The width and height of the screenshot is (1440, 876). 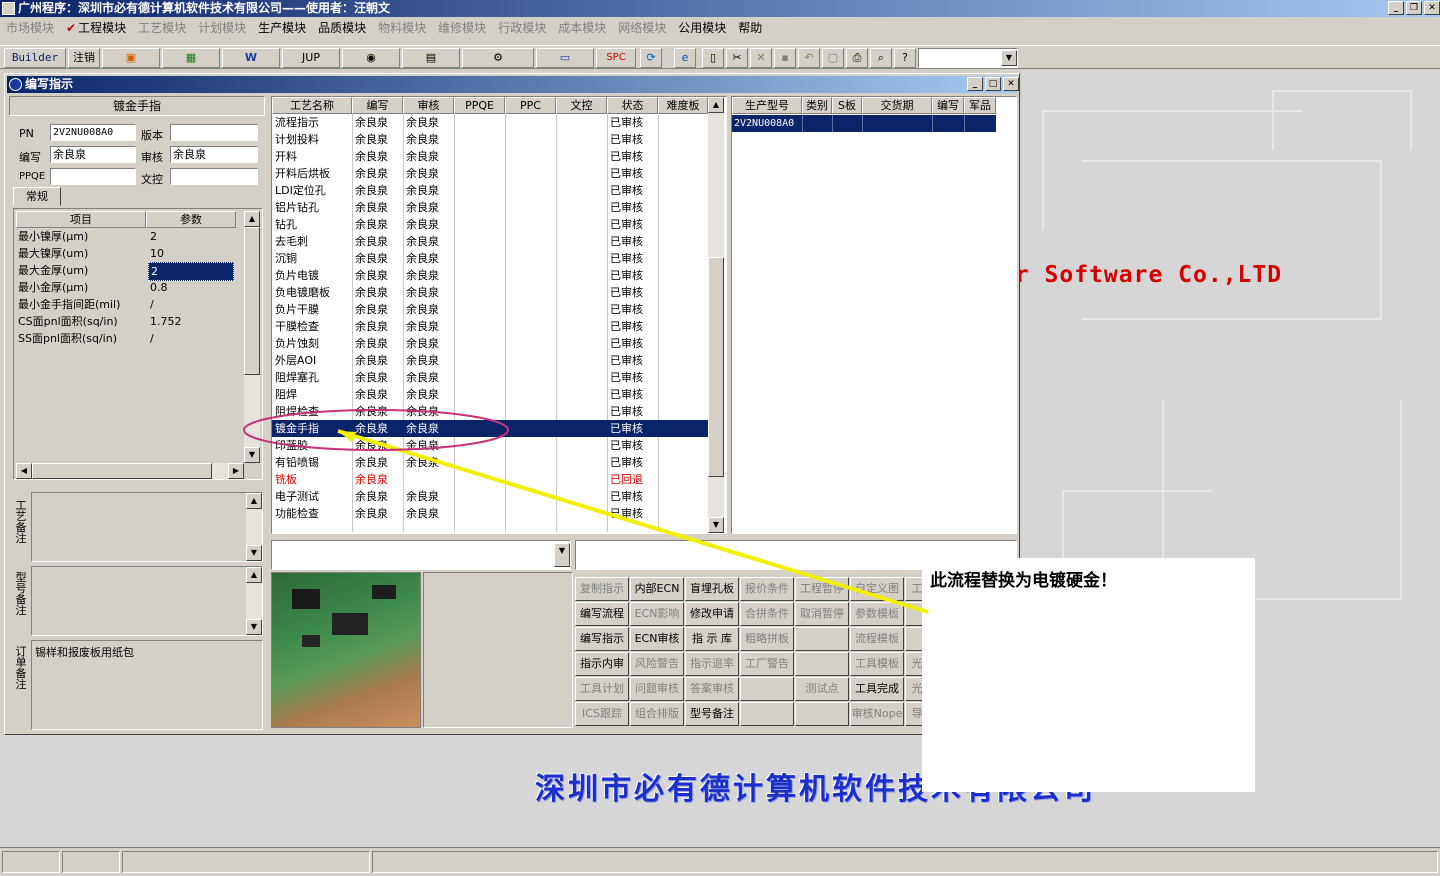 I want to click on model-row: 2V2NU008A0, so click(x=864, y=123).